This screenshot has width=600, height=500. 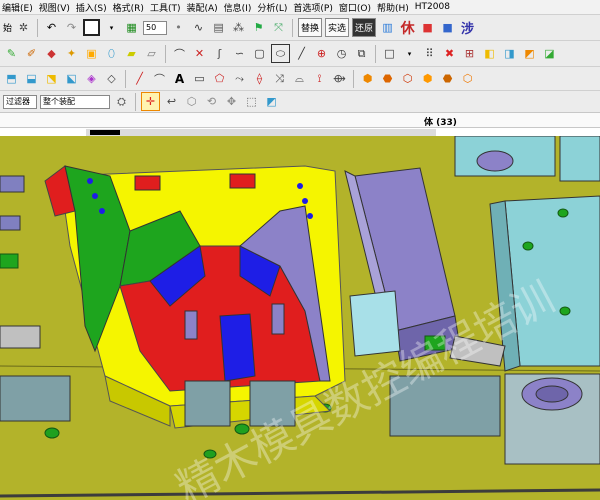 What do you see at coordinates (211, 101) in the screenshot?
I see `rotate-icon: ⟲` at bounding box center [211, 101].